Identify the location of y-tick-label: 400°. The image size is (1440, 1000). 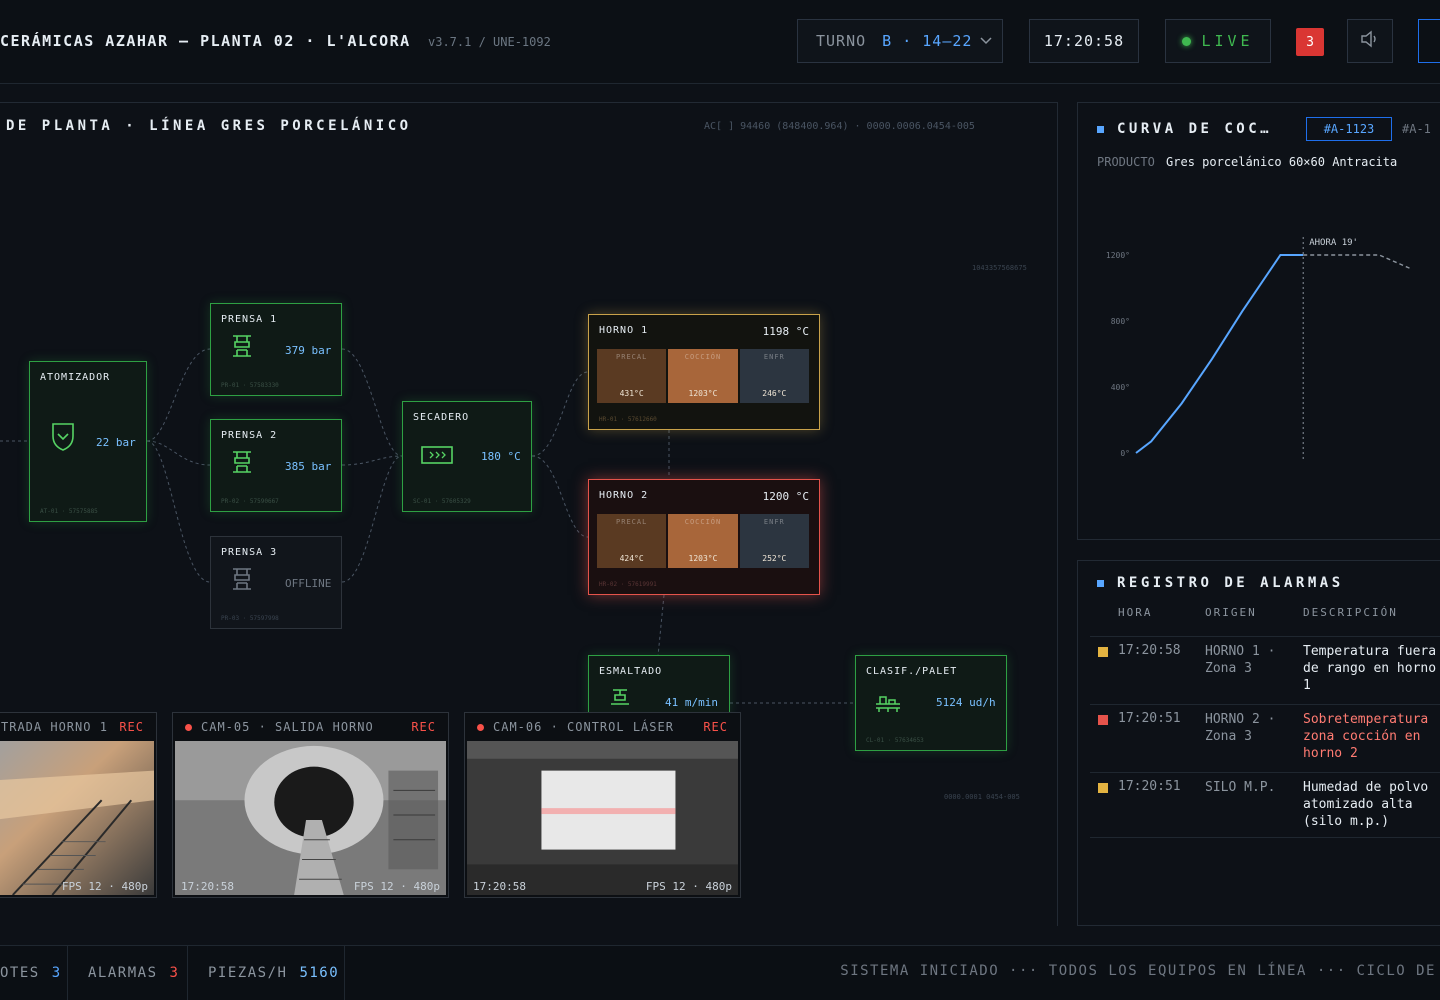
(1120, 387).